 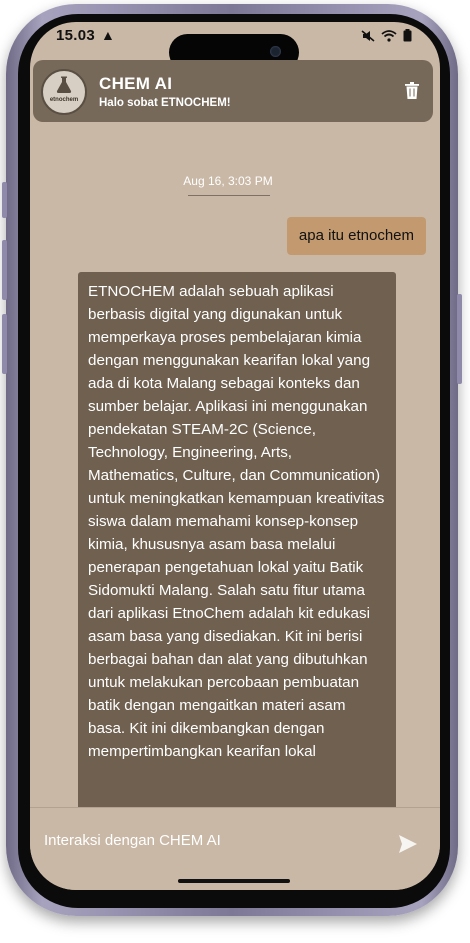 I want to click on warning-icon: ▲, so click(x=108, y=35).